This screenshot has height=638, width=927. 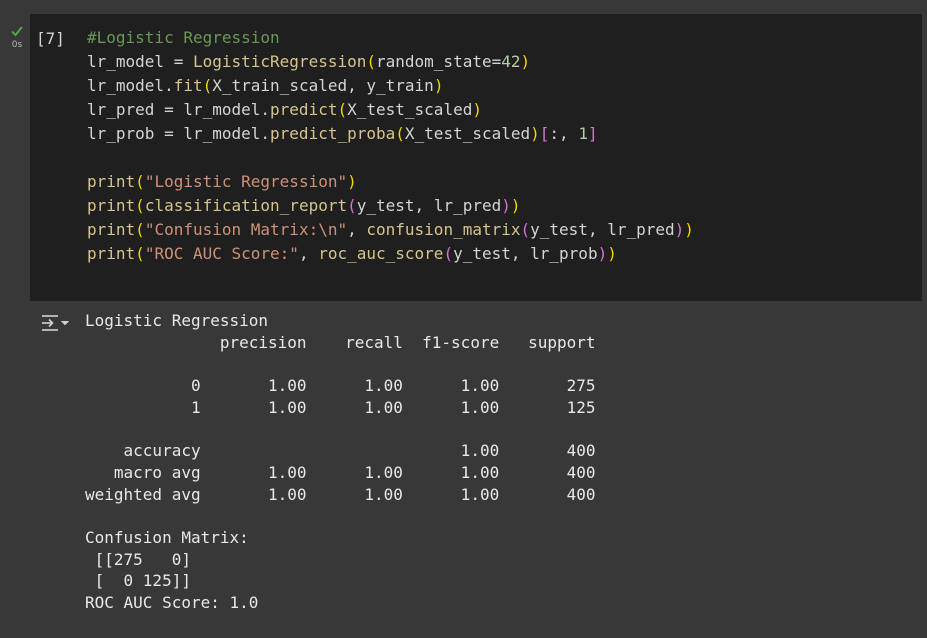 What do you see at coordinates (340, 472) in the screenshot?
I see `output-line: macro avg 1.00 1.00 1.00 400` at bounding box center [340, 472].